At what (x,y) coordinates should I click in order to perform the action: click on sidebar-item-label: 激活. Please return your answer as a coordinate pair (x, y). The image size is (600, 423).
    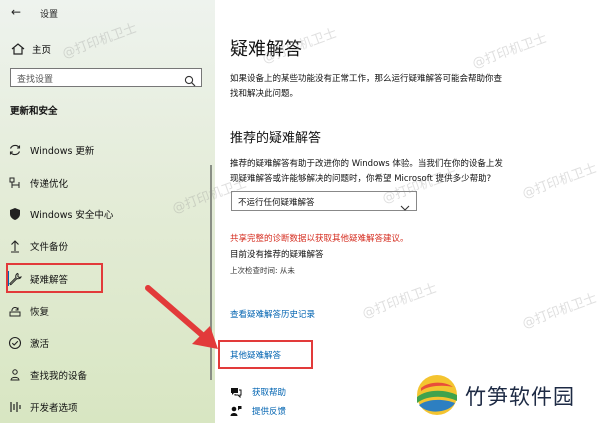
    Looking at the image, I should click on (40, 344).